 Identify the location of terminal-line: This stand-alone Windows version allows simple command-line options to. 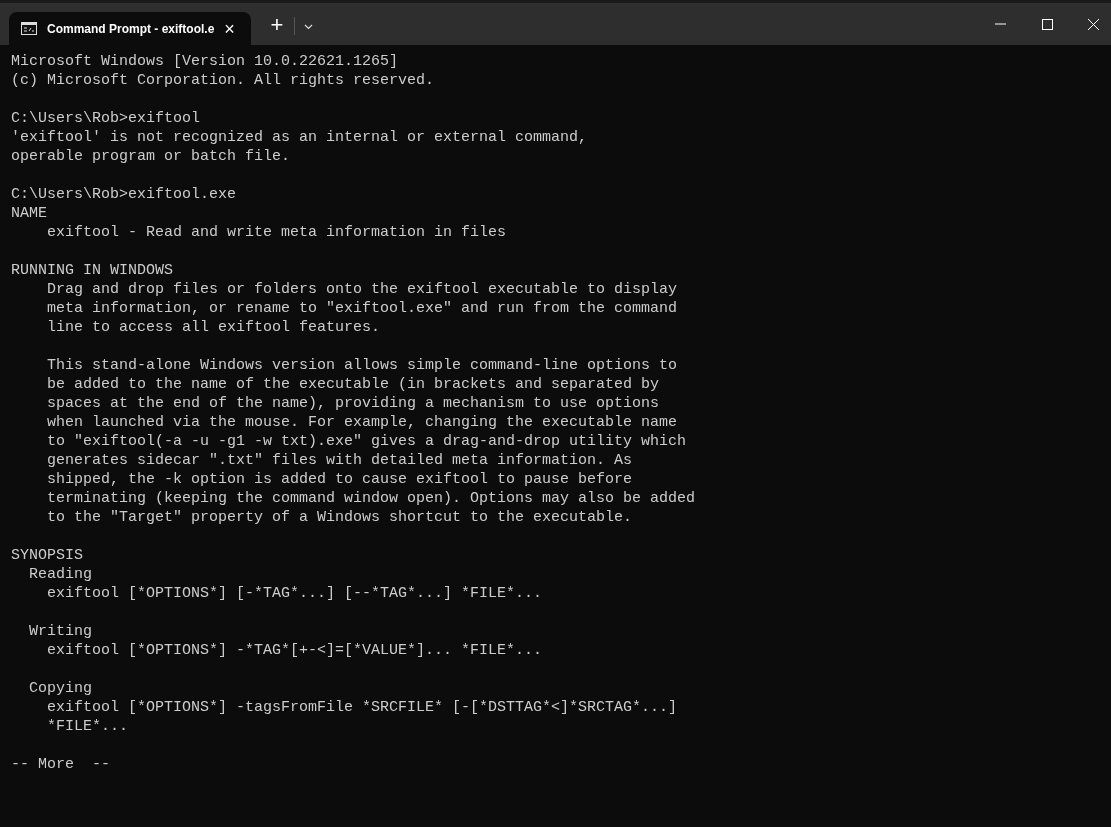
(362, 365).